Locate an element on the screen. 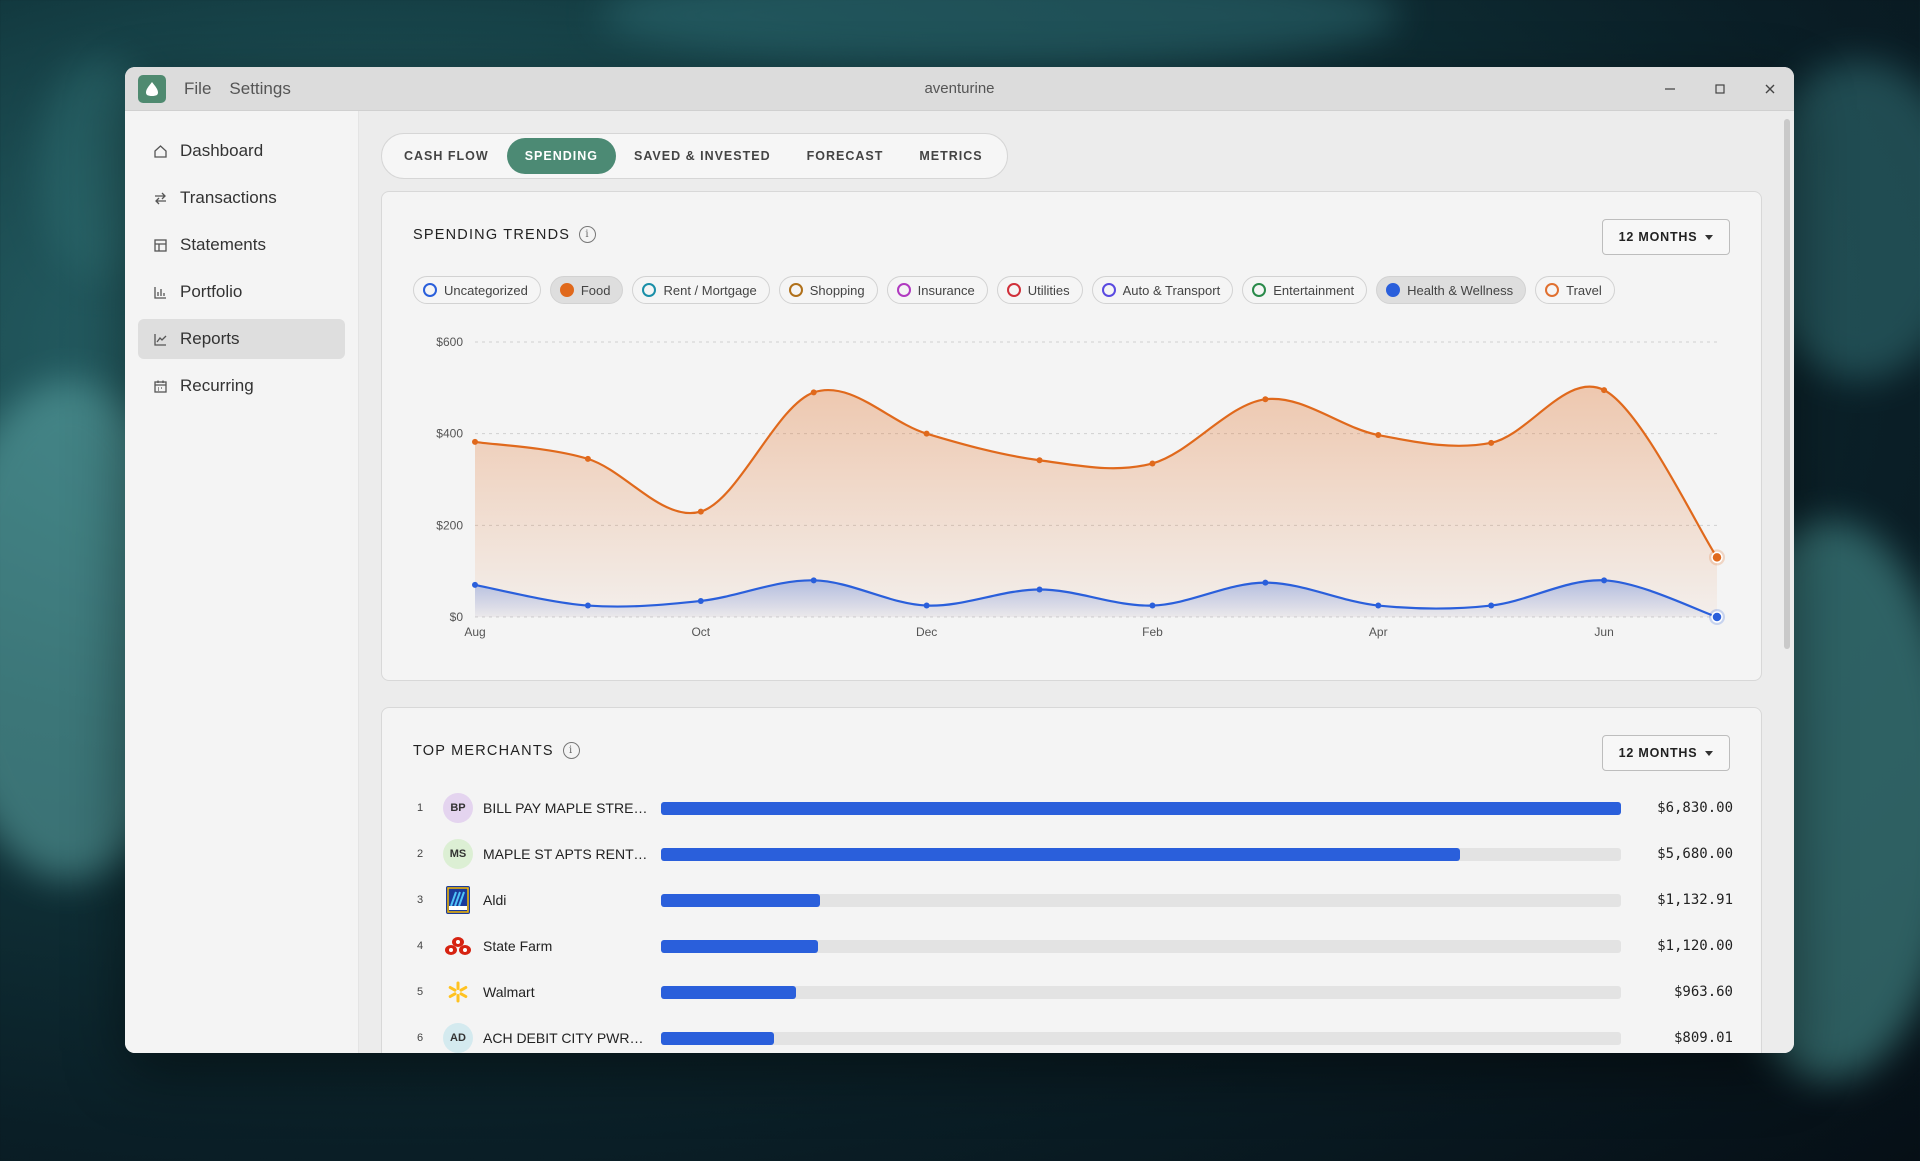  merchant-name: State Farm is located at coordinates (518, 946).